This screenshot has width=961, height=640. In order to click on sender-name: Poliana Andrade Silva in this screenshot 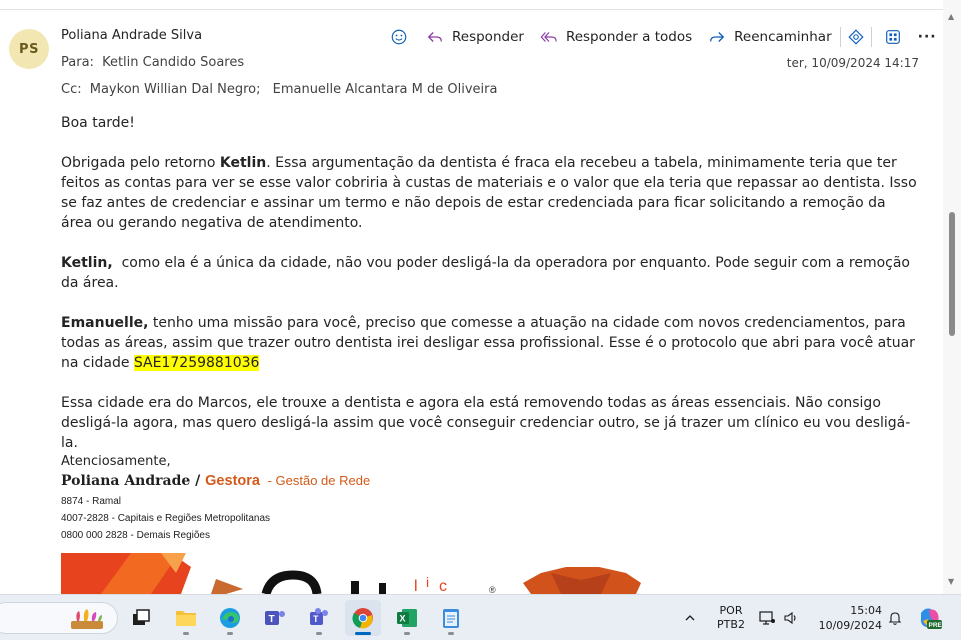, I will do `click(131, 35)`.